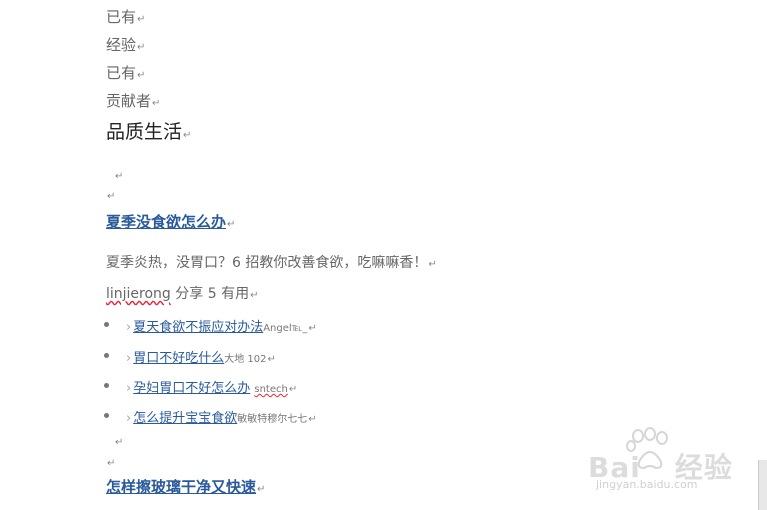 The height and width of the screenshot is (510, 767). I want to click on list-item: › 怎么提升宝宝食欲敏敏特穆尔七七↵, so click(221, 416).